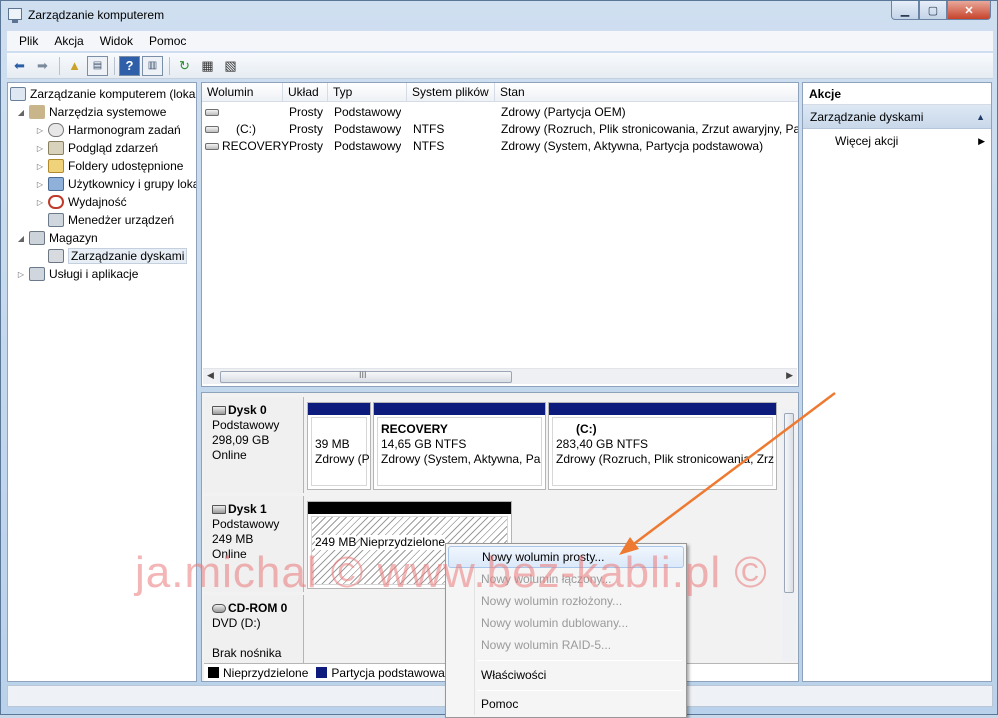 Image resolution: width=998 pixels, height=718 pixels. What do you see at coordinates (340, 451) in the screenshot?
I see `partition-body: 39 MB Zdrowy (P` at bounding box center [340, 451].